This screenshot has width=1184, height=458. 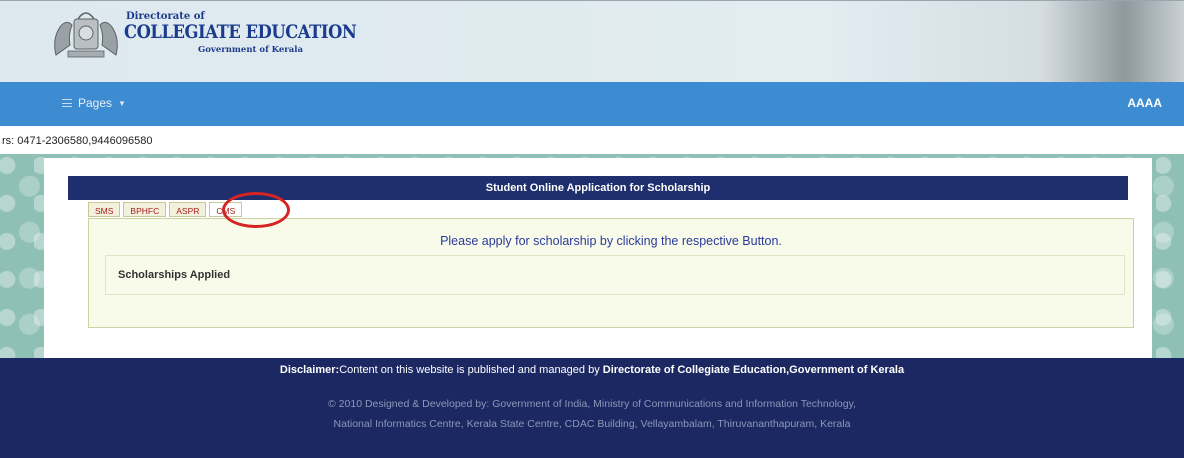 I want to click on pages-menu-label: Pages, so click(x=95, y=103).